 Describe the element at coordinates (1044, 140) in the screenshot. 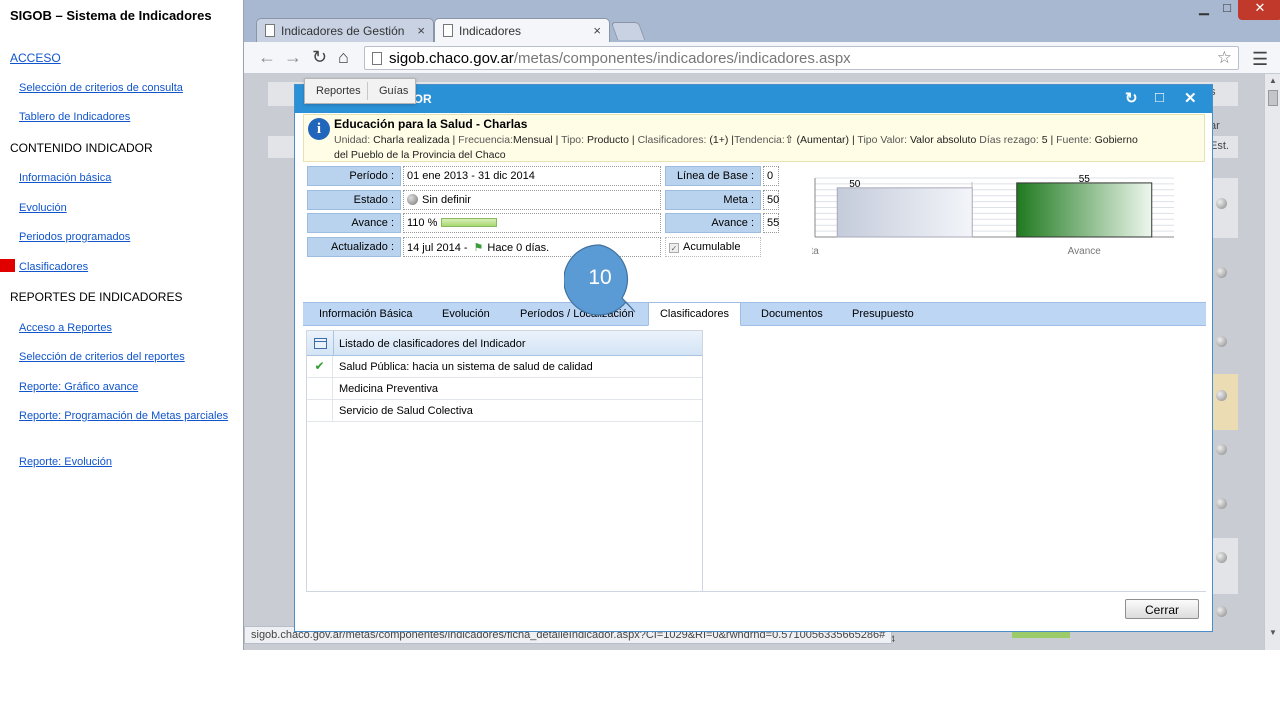

I see `dias-rezago-value: 5` at that location.